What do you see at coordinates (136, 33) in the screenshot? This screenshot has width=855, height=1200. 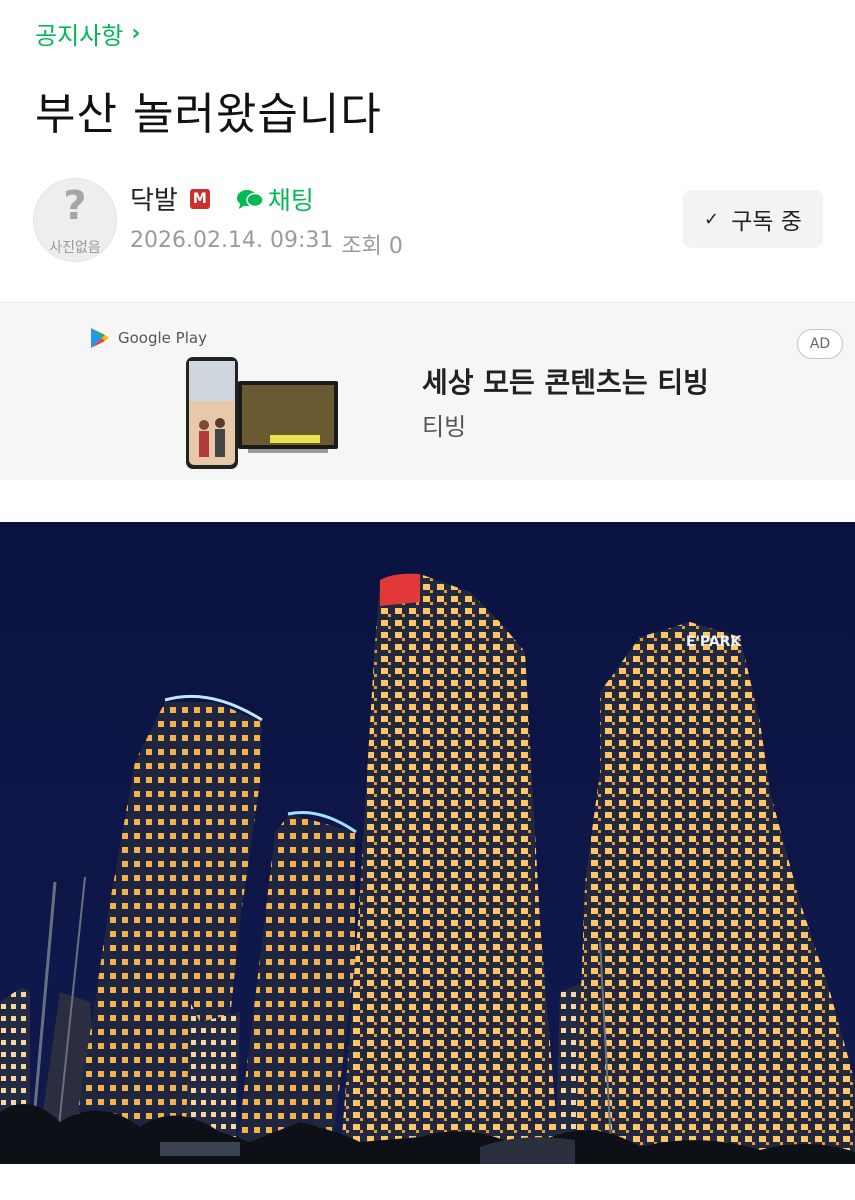 I see `chevron-right-icon: ›` at bounding box center [136, 33].